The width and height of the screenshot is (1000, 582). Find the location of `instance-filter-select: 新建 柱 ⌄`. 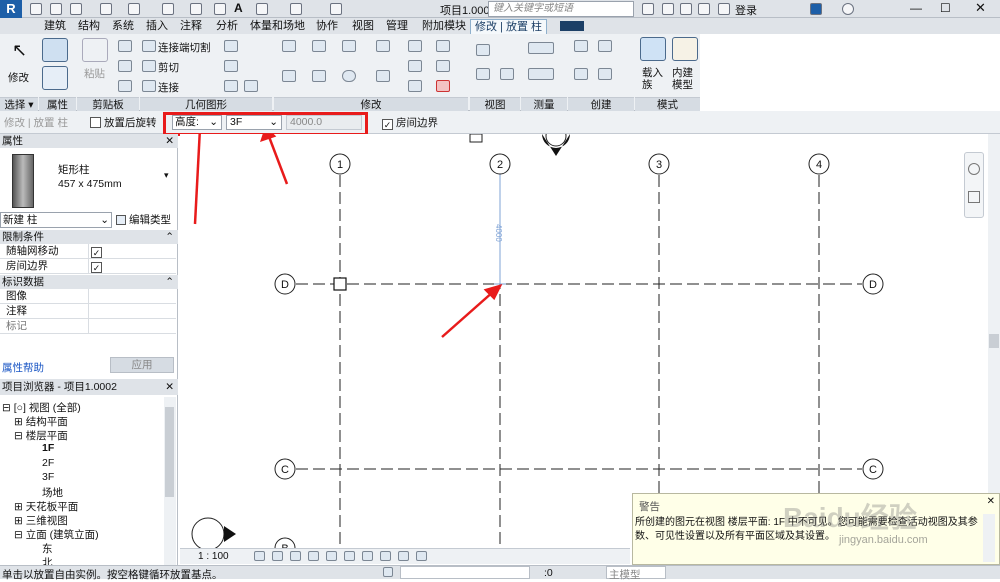

instance-filter-select: 新建 柱 ⌄ is located at coordinates (56, 220).